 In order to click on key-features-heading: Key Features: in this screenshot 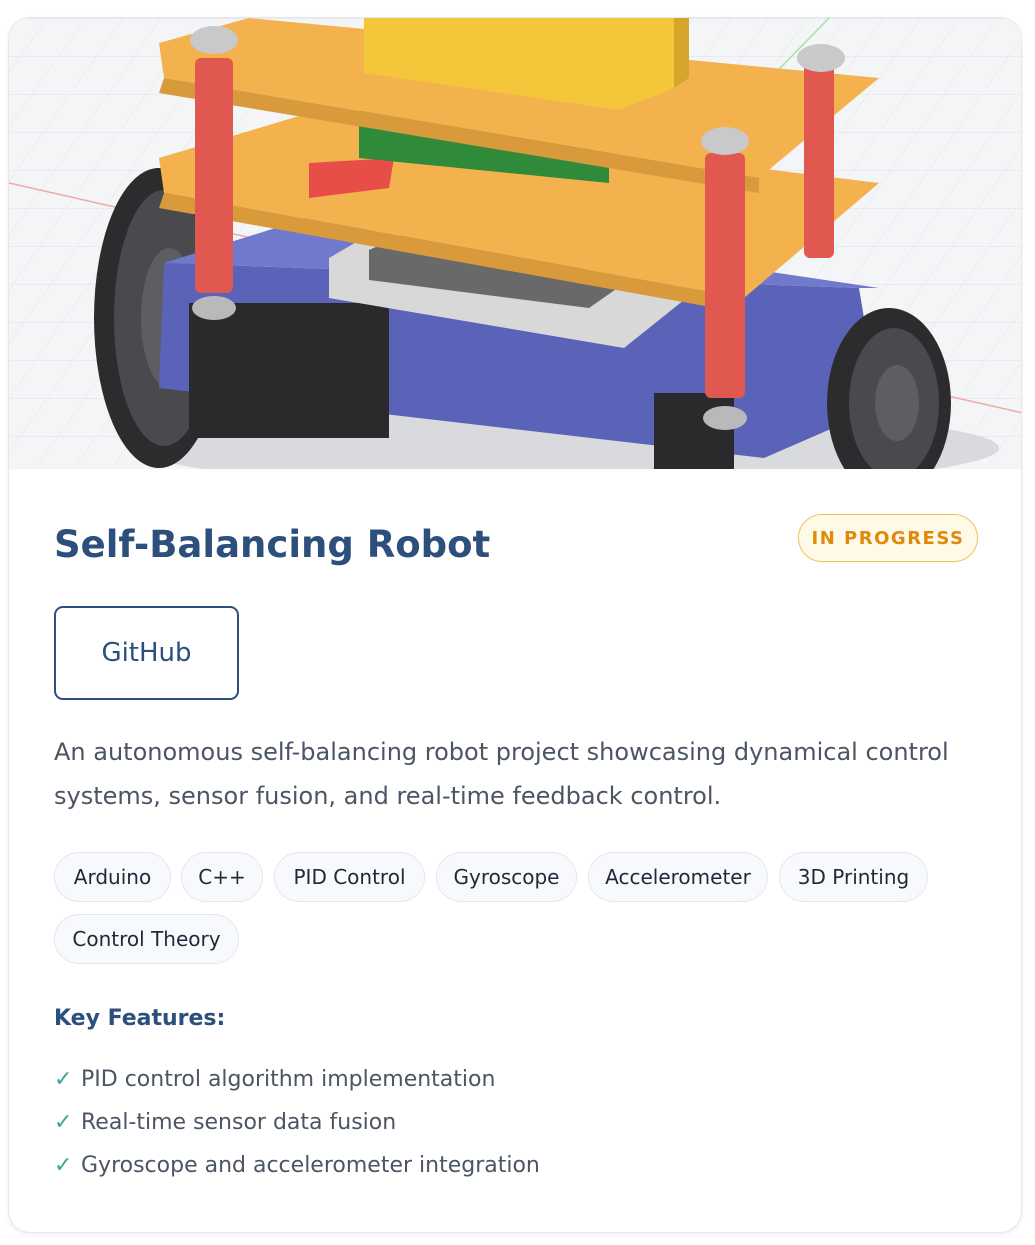, I will do `click(140, 1018)`.